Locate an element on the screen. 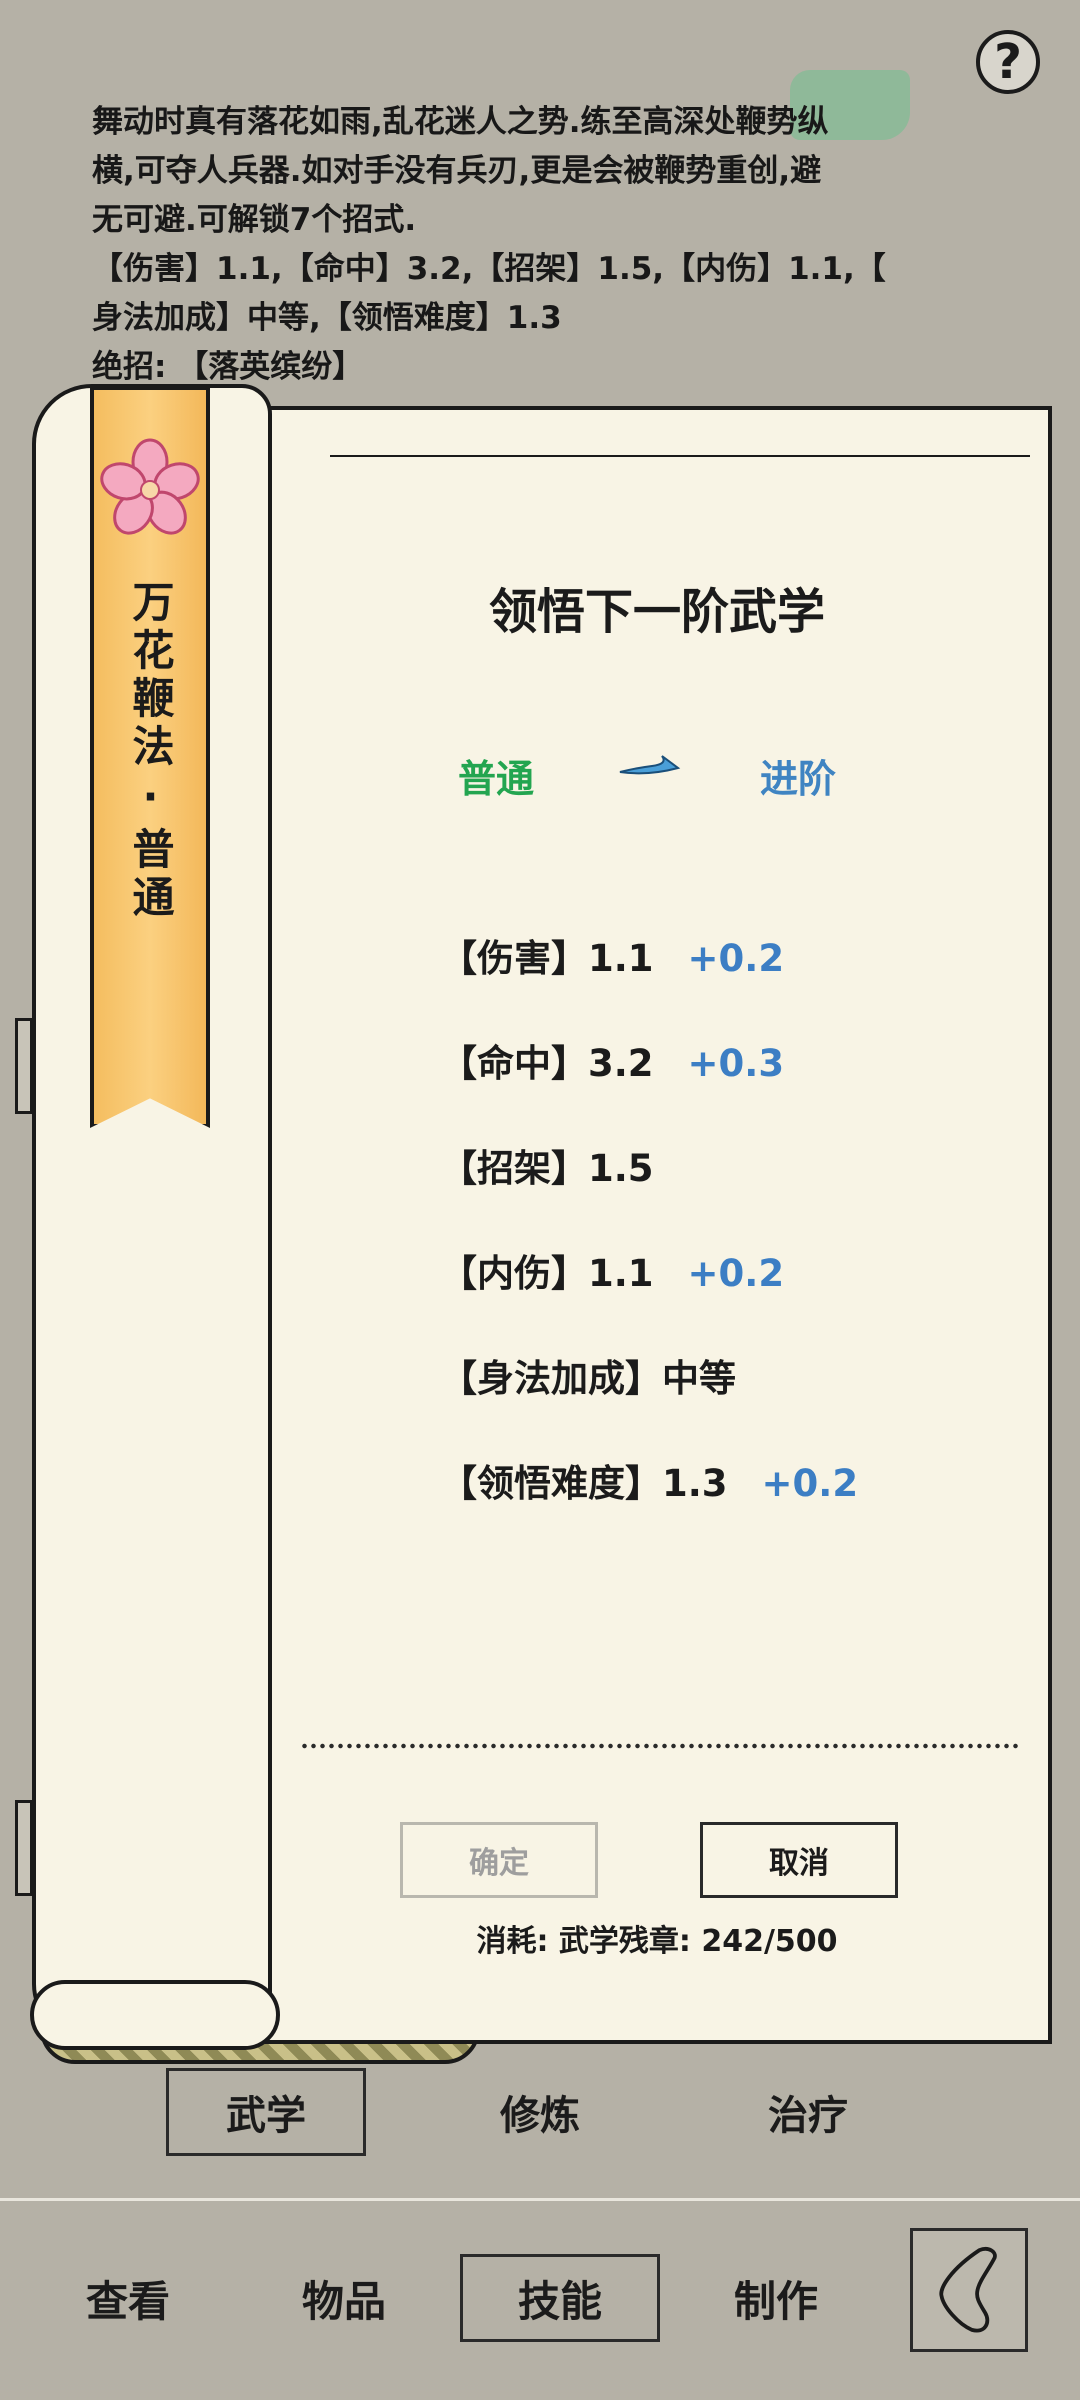 This screenshot has height=2400, width=1080. back-button is located at coordinates (969, 2290).